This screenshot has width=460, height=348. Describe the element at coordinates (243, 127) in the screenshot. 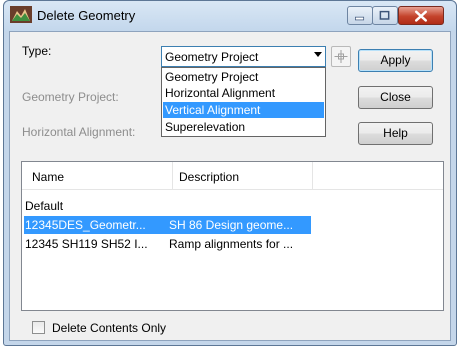

I see `dropdown-option-superelevation: Superelevation` at that location.